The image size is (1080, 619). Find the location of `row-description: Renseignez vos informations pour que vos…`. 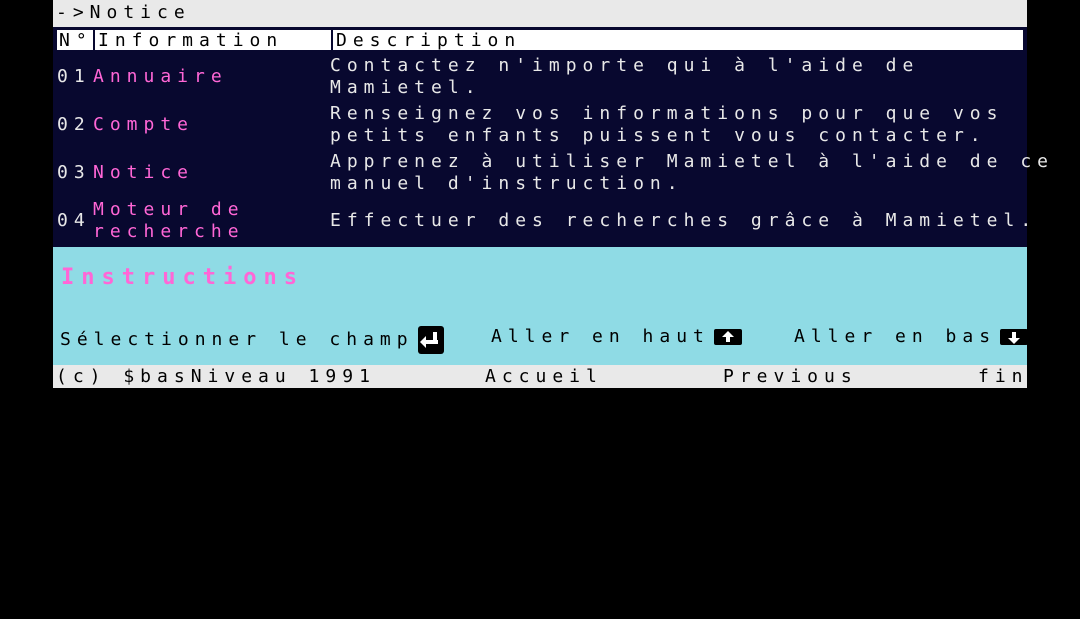

row-description: Renseignez vos informations pour que vos… is located at coordinates (675, 125).